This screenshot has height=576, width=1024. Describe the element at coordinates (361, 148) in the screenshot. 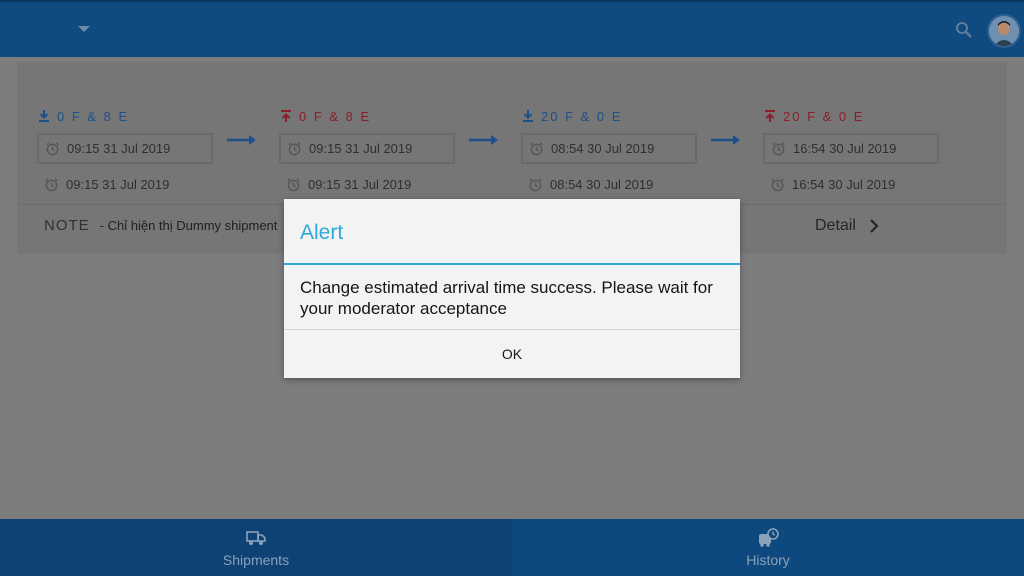

I see `step-2-estimated-time: 09:15 31 Jul 2019` at that location.